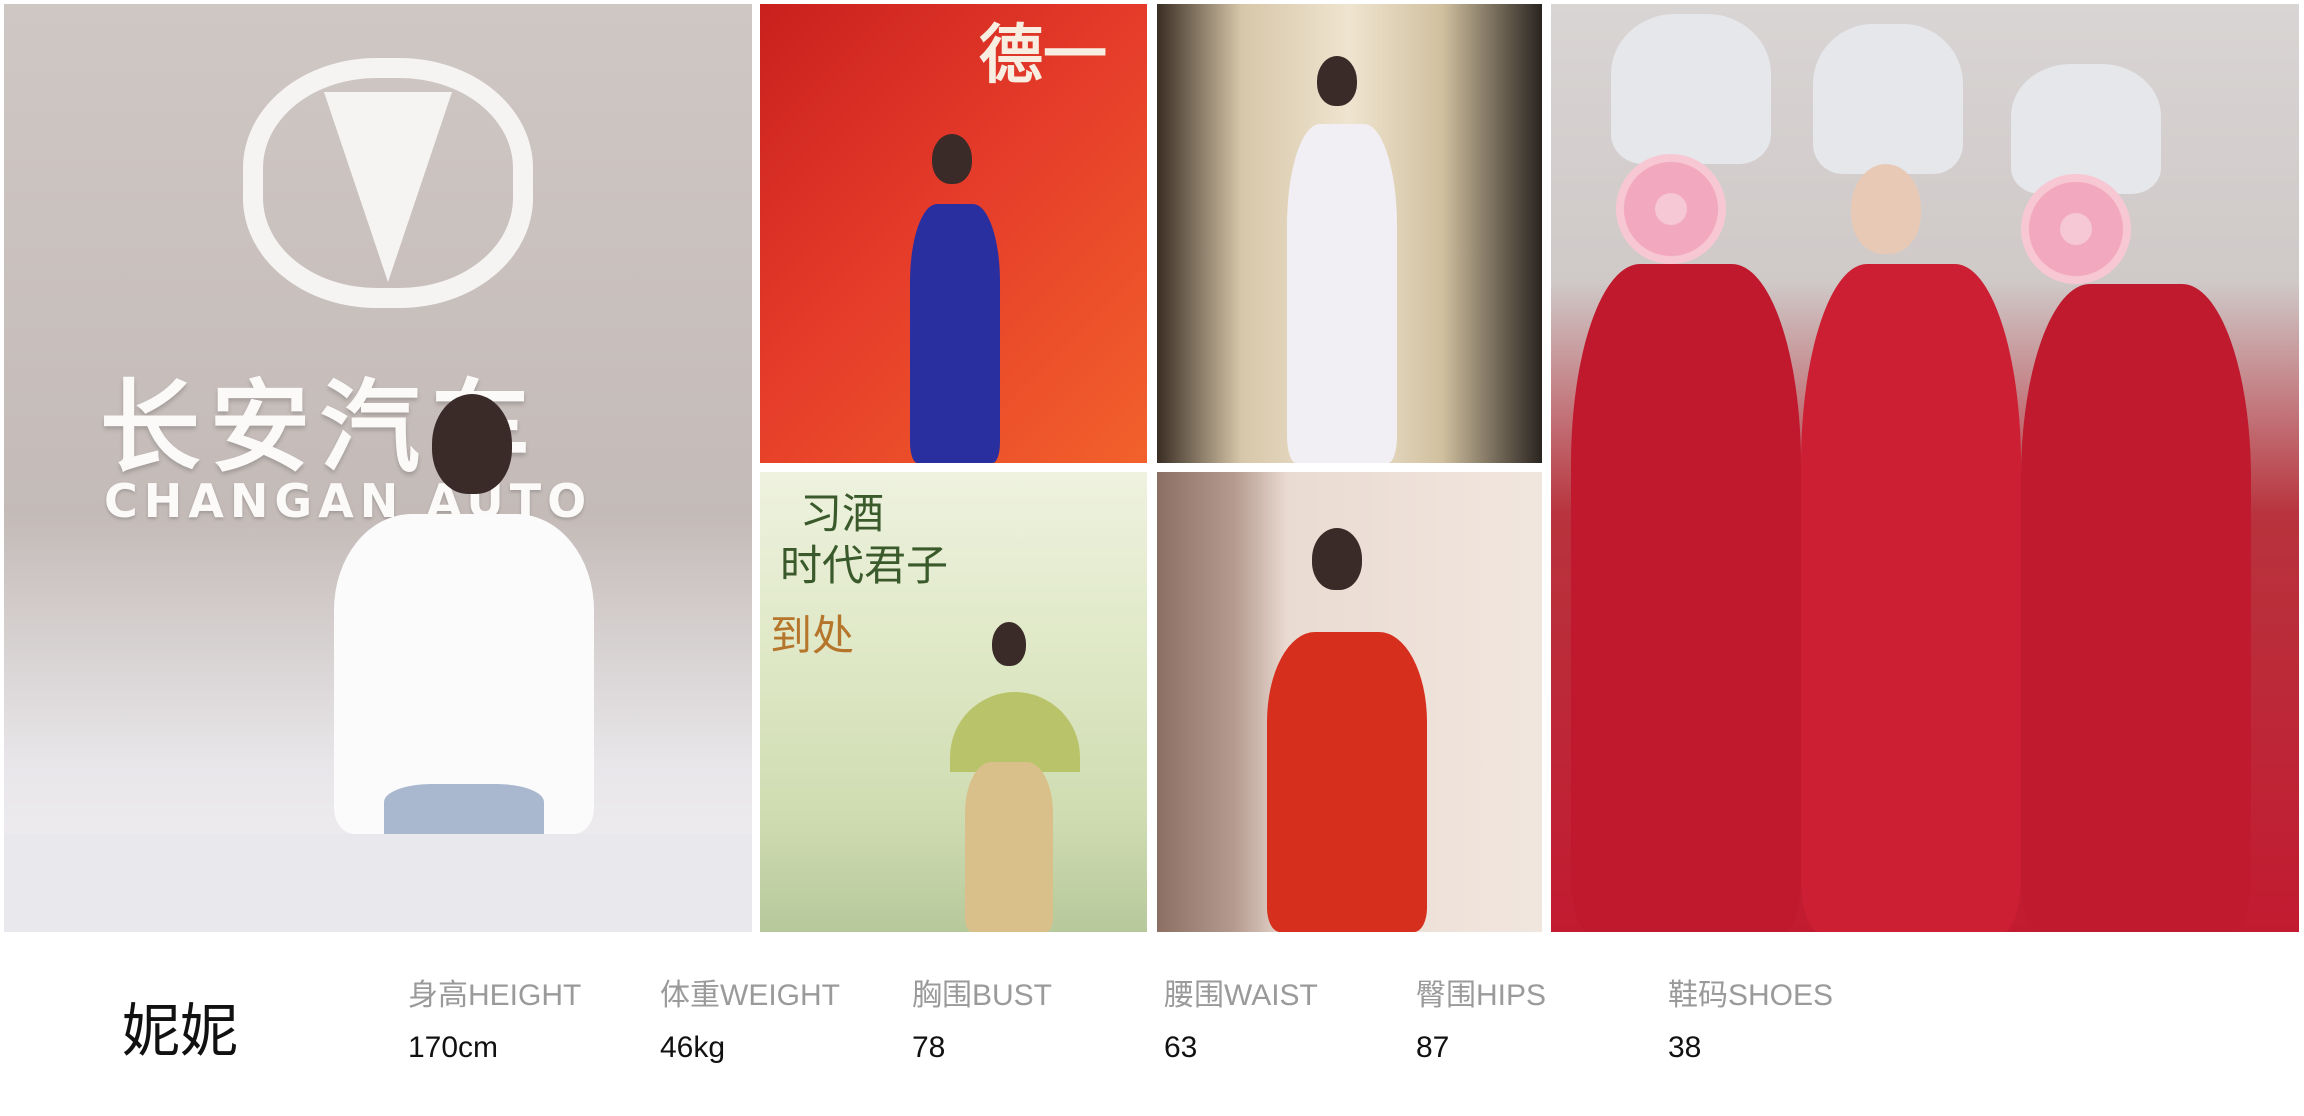 The width and height of the screenshot is (2304, 1116). I want to click on stat-label: 腰围WAIST, so click(1241, 995).